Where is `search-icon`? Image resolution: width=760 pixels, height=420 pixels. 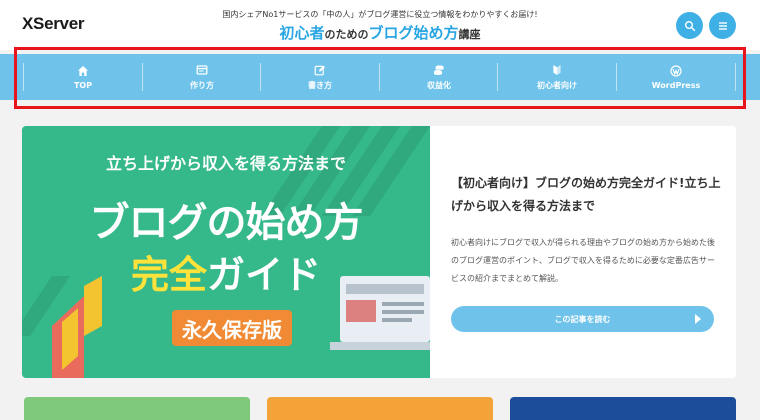 search-icon is located at coordinates (689, 25).